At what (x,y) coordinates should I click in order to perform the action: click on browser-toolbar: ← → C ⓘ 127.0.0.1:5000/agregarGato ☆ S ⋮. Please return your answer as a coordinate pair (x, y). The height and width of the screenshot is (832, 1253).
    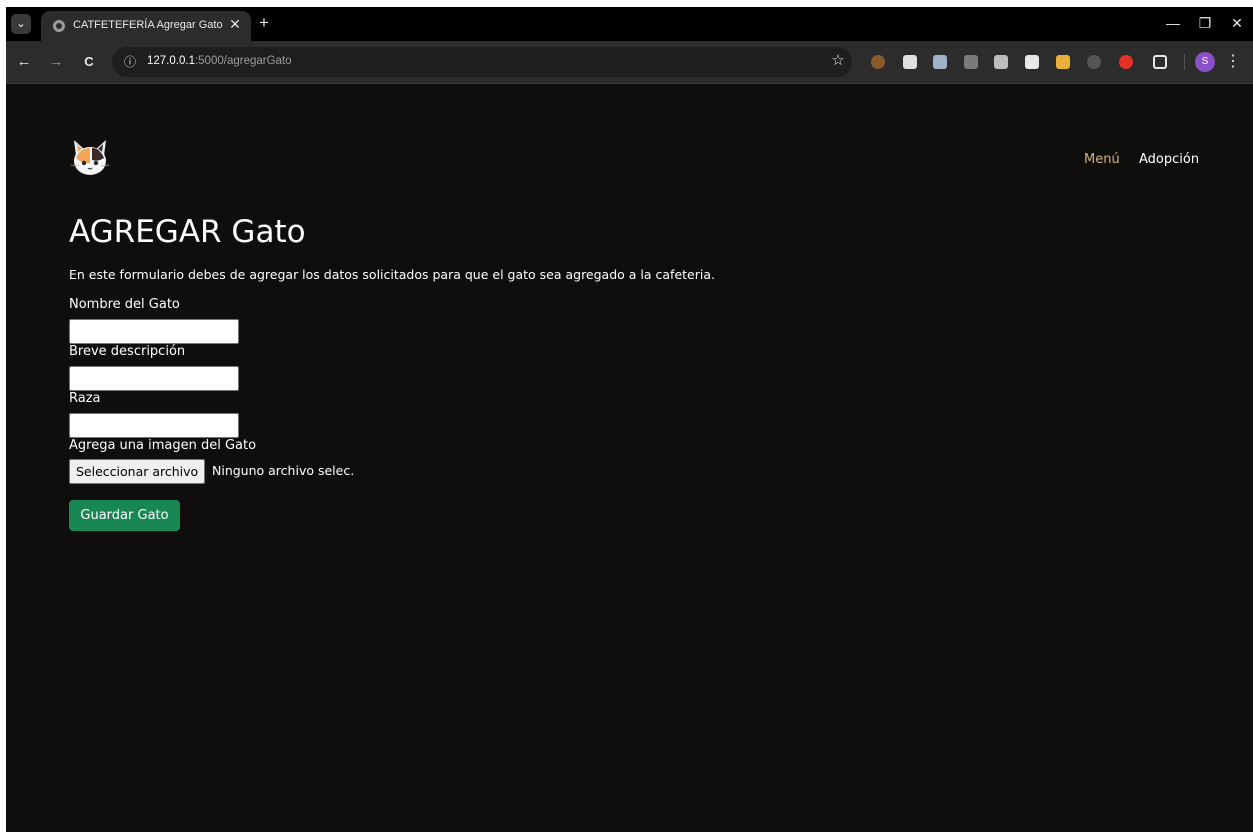
    Looking at the image, I should click on (629, 62).